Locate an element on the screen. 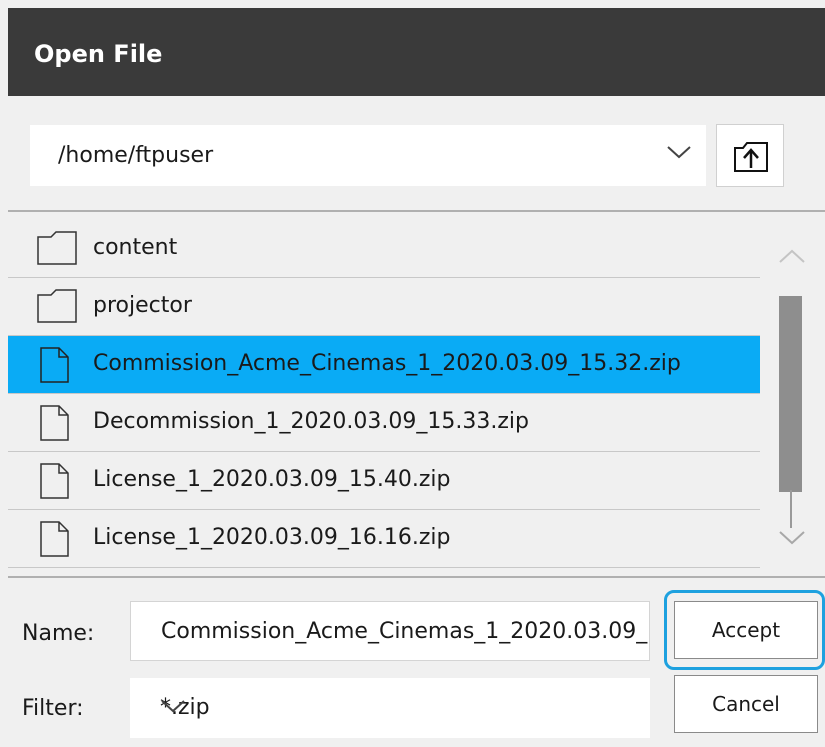  parent-directory-button is located at coordinates (750, 155).